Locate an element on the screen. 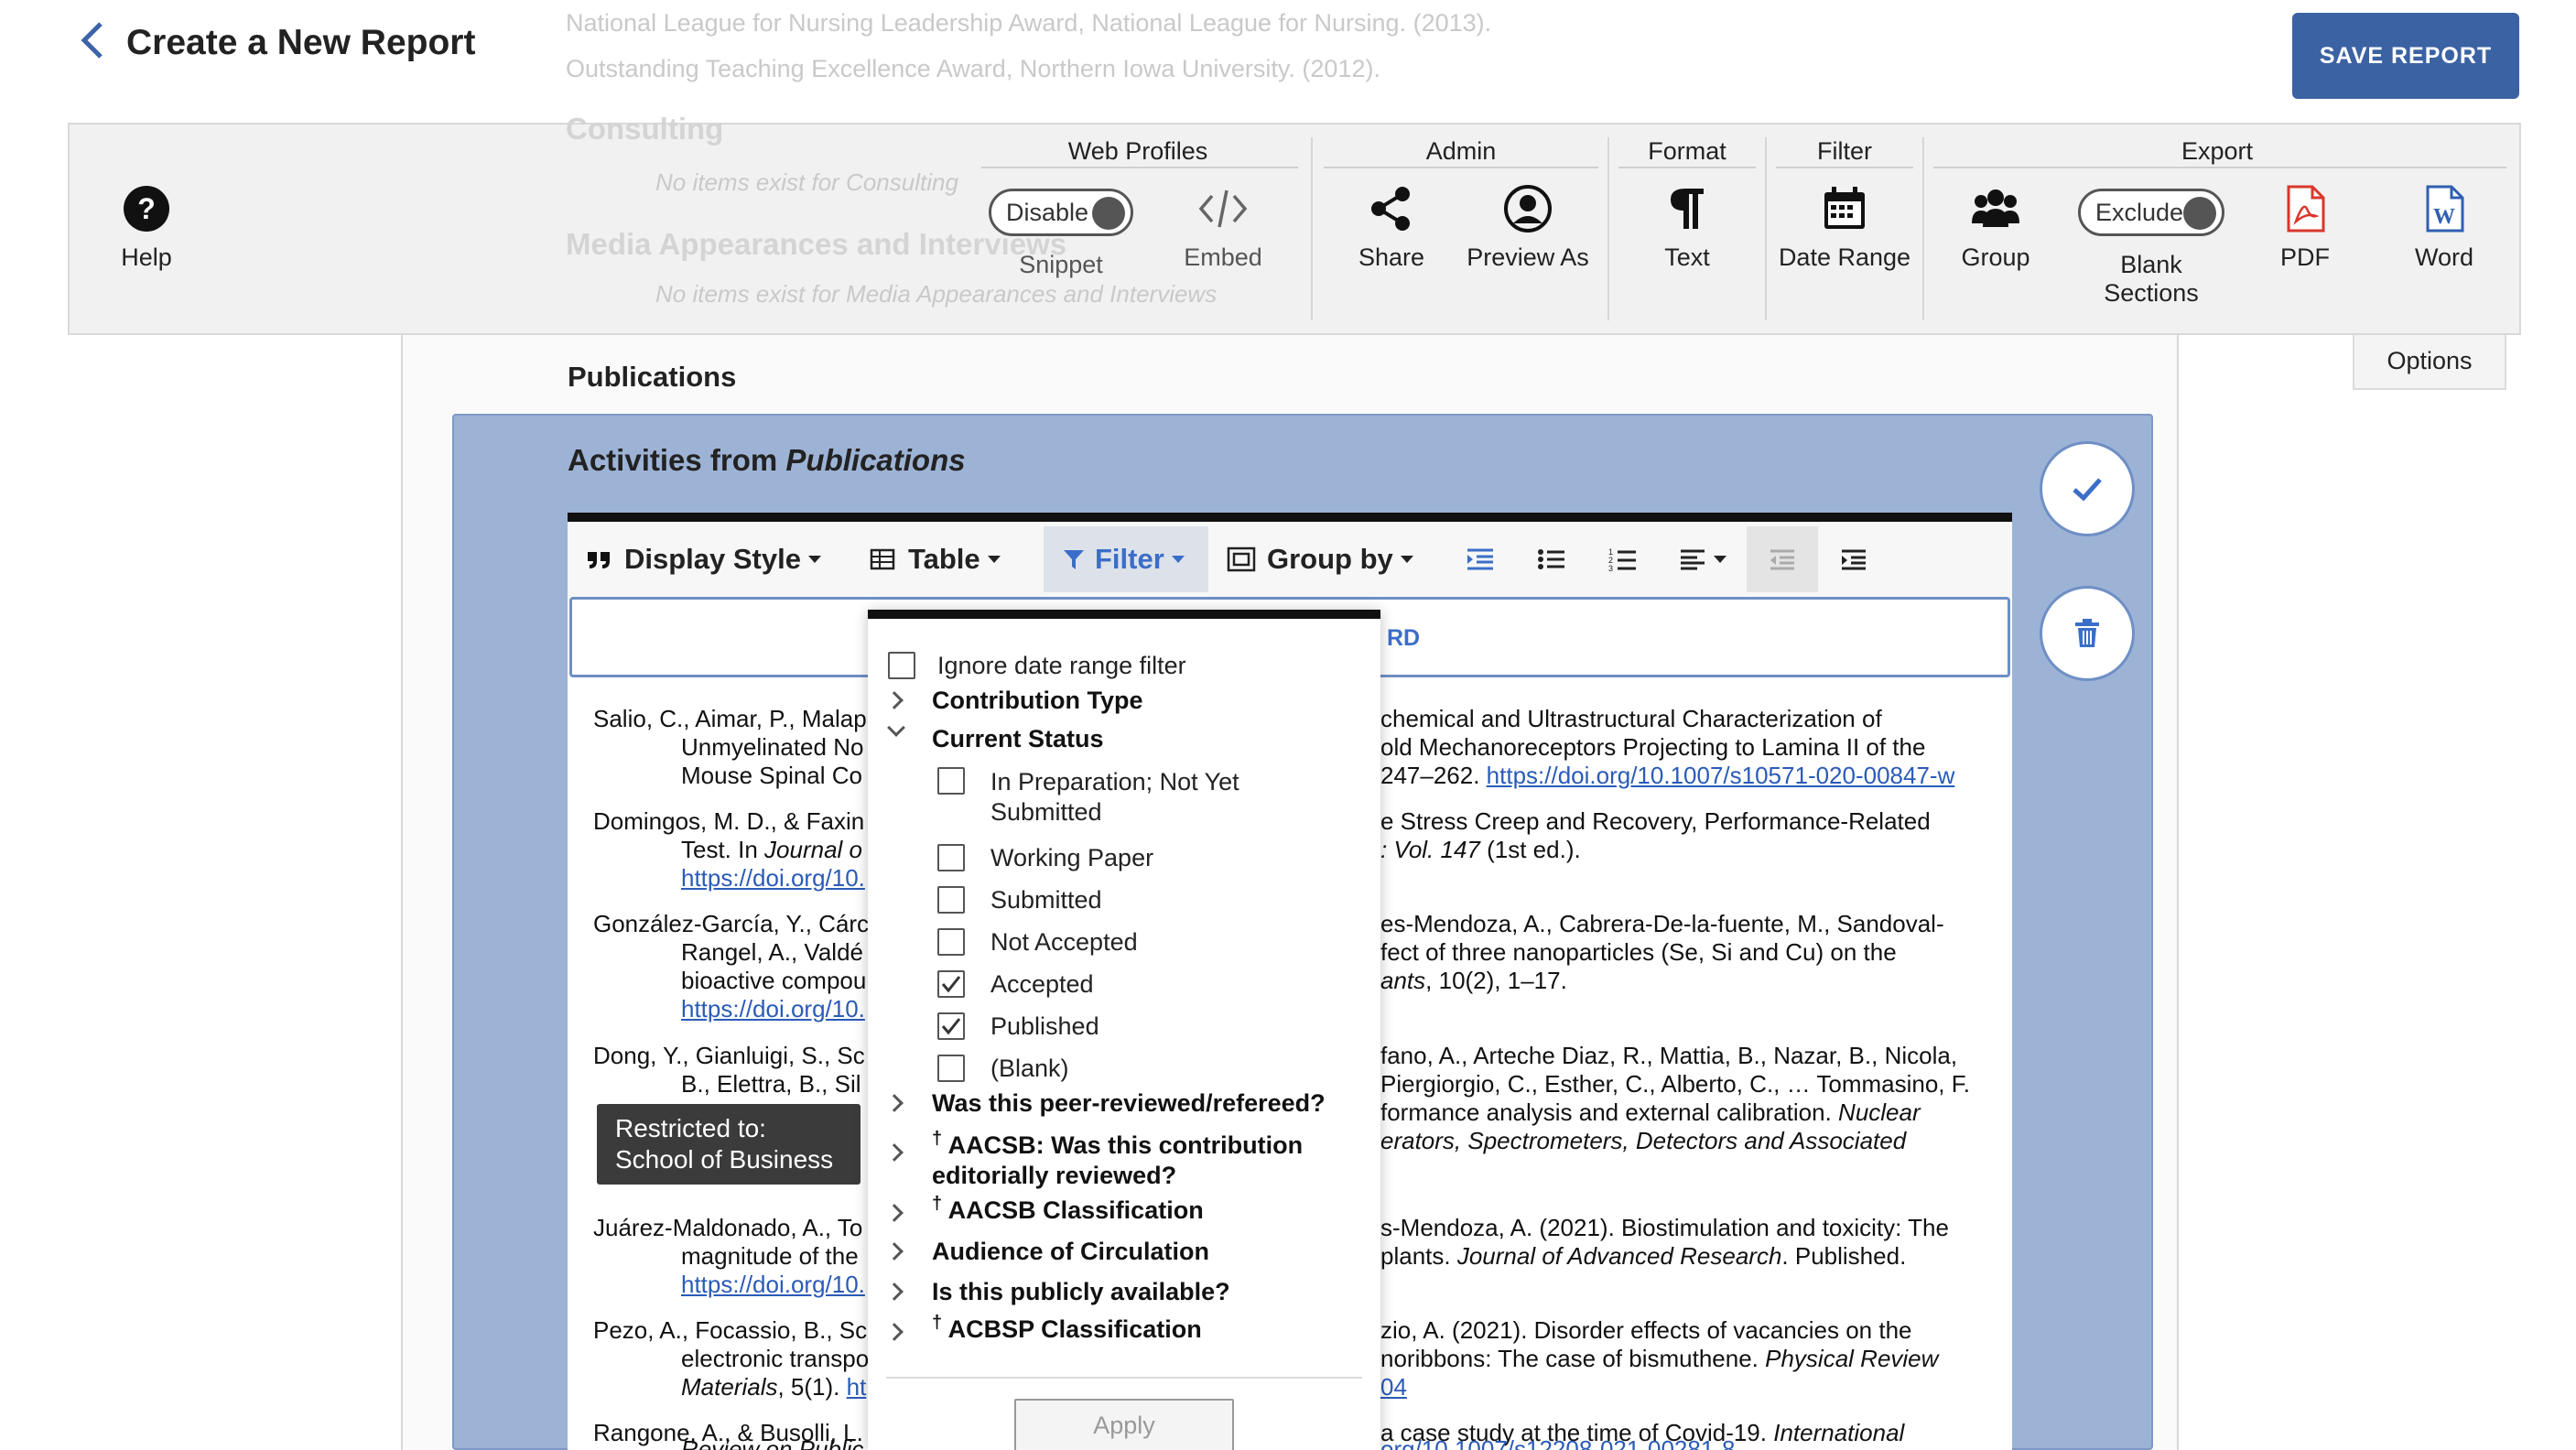  code-icon is located at coordinates (1223, 209).